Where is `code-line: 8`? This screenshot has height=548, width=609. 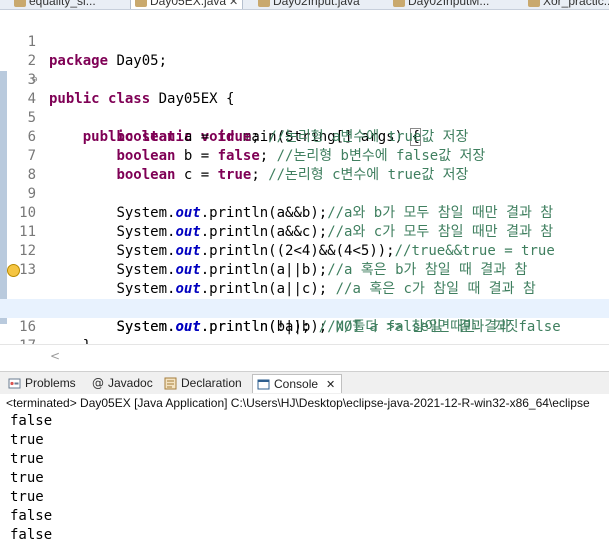
code-line: 8 is located at coordinates (304, 165).